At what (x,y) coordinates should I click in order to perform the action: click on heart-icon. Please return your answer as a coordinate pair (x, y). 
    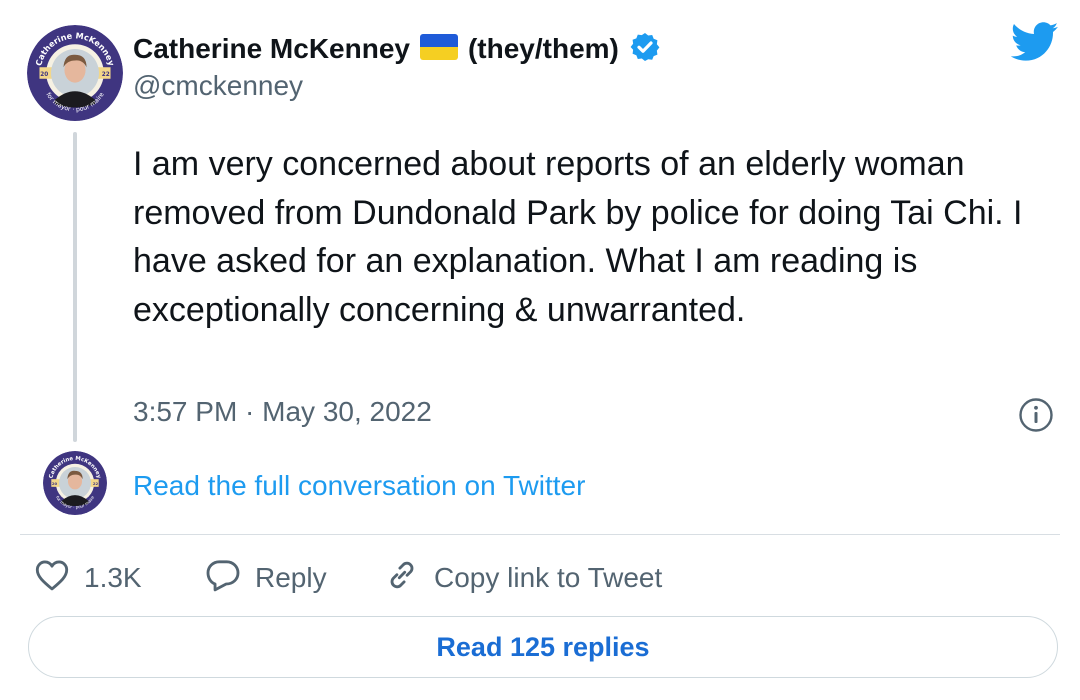
    Looking at the image, I should click on (52, 578).